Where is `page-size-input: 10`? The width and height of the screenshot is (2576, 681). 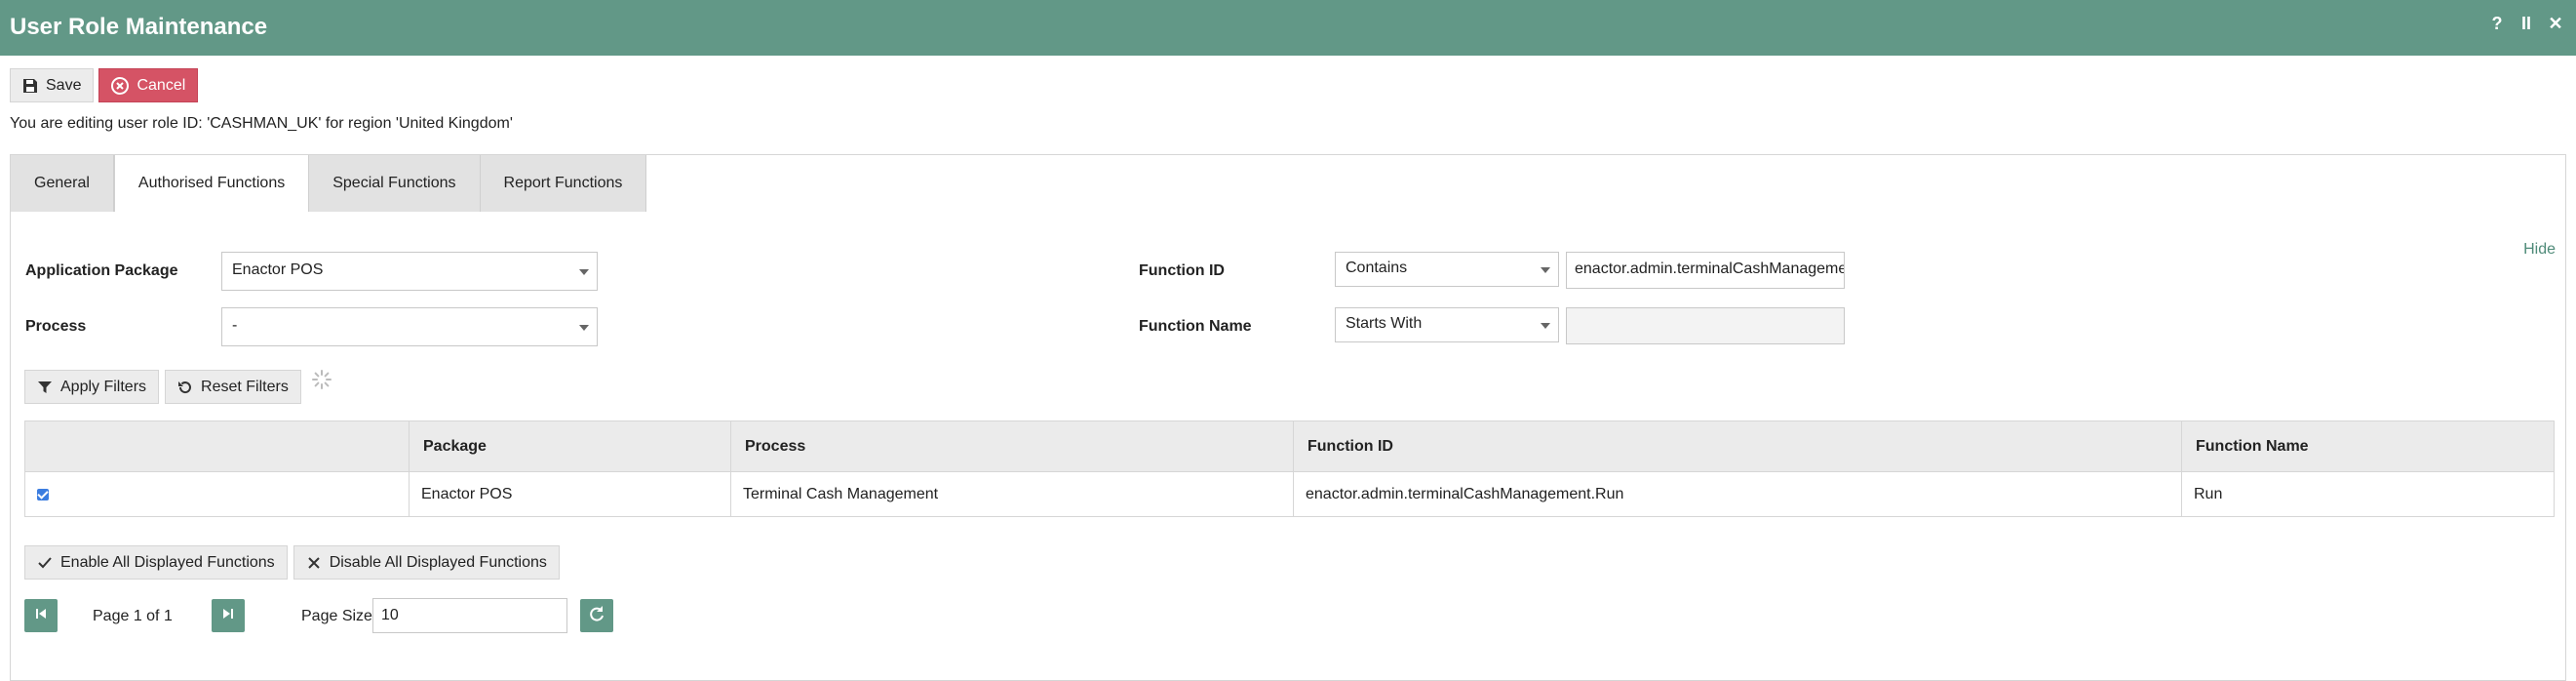 page-size-input: 10 is located at coordinates (469, 615).